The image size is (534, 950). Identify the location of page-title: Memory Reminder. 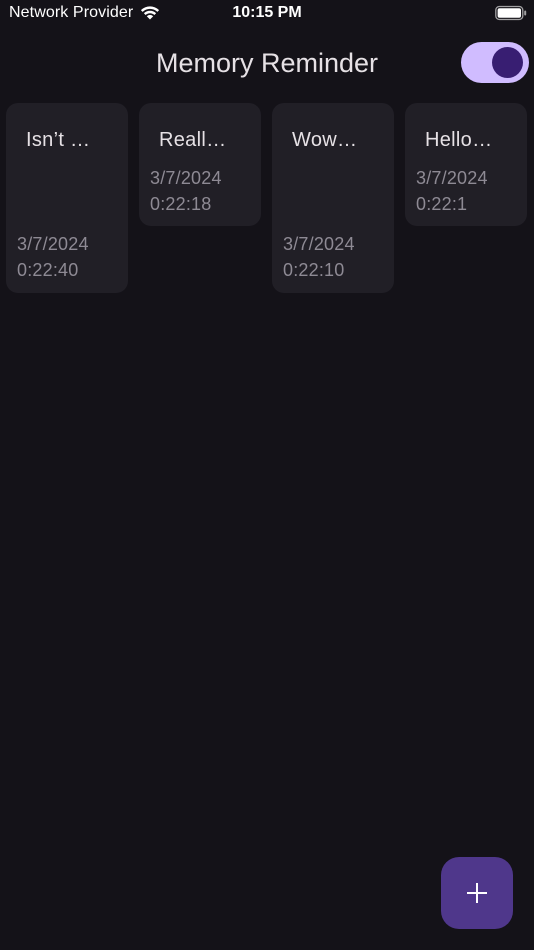
(267, 63).